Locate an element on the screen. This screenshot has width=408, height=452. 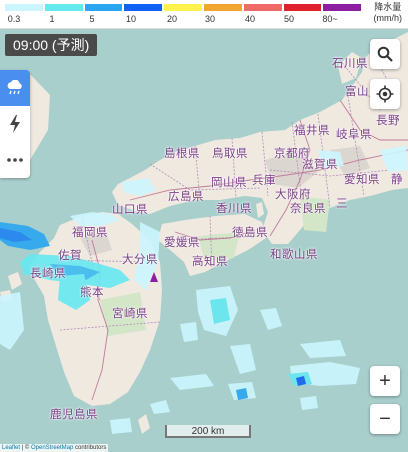
pref-label-oita: 大分県 is located at coordinates (140, 260).